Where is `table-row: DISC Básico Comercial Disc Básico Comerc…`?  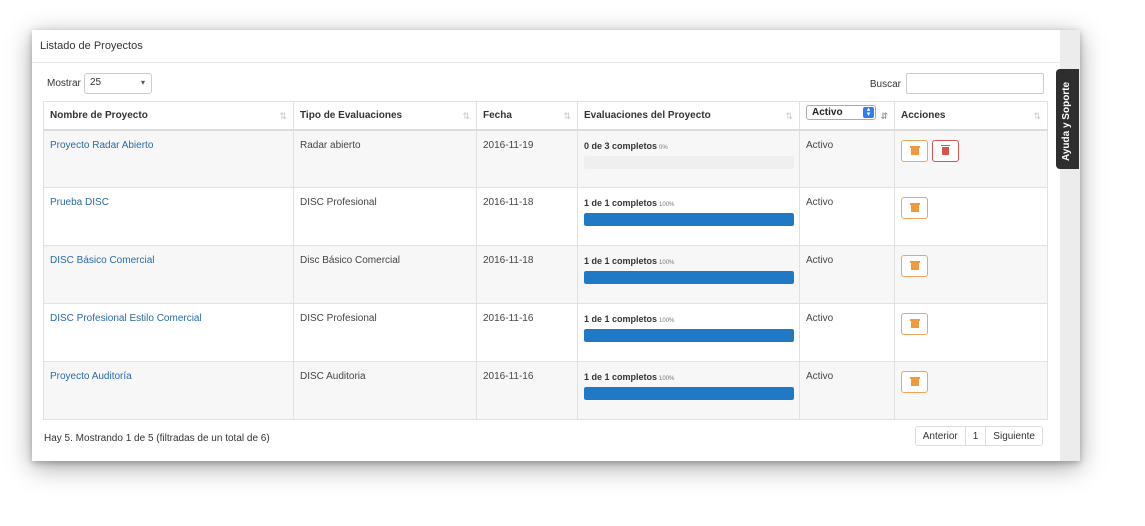 table-row: DISC Básico Comercial Disc Básico Comerc… is located at coordinates (545, 274).